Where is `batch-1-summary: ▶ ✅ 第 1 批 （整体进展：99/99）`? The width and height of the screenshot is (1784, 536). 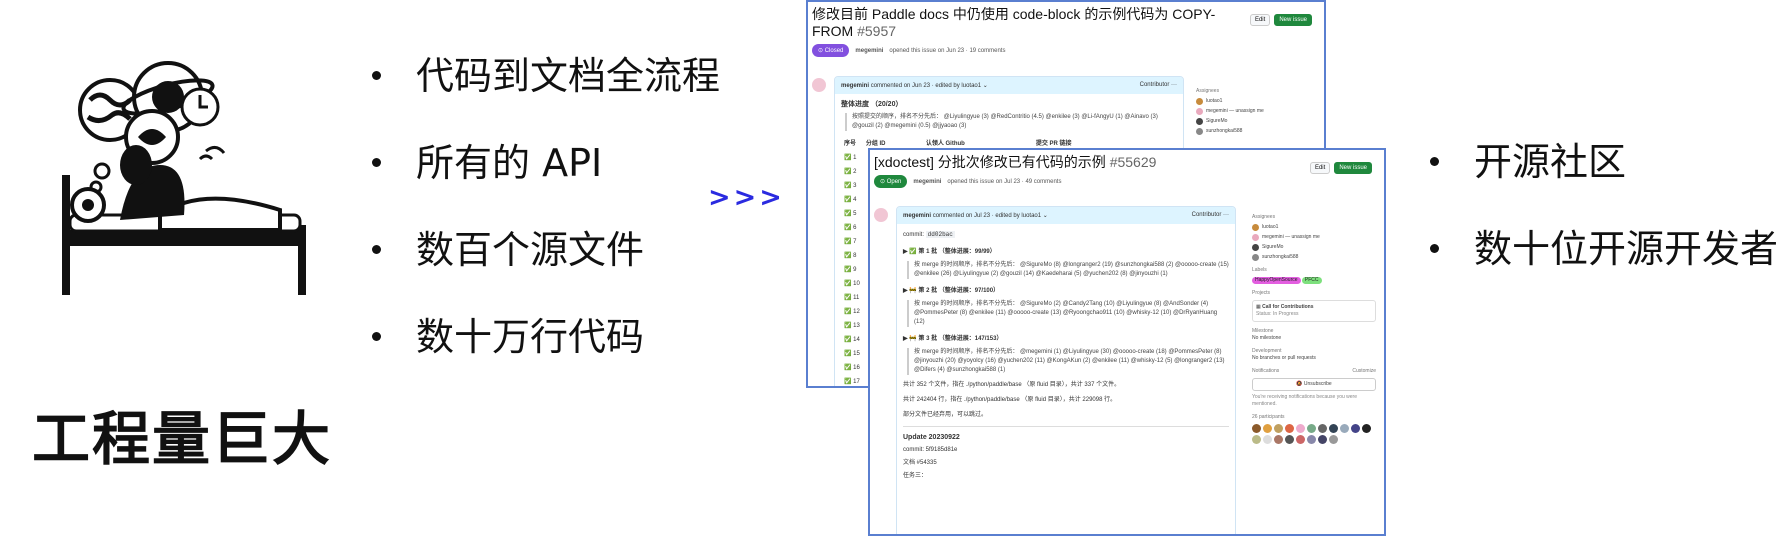 batch-1-summary: ▶ ✅ 第 1 批 （整体进展：99/99） is located at coordinates (1066, 252).